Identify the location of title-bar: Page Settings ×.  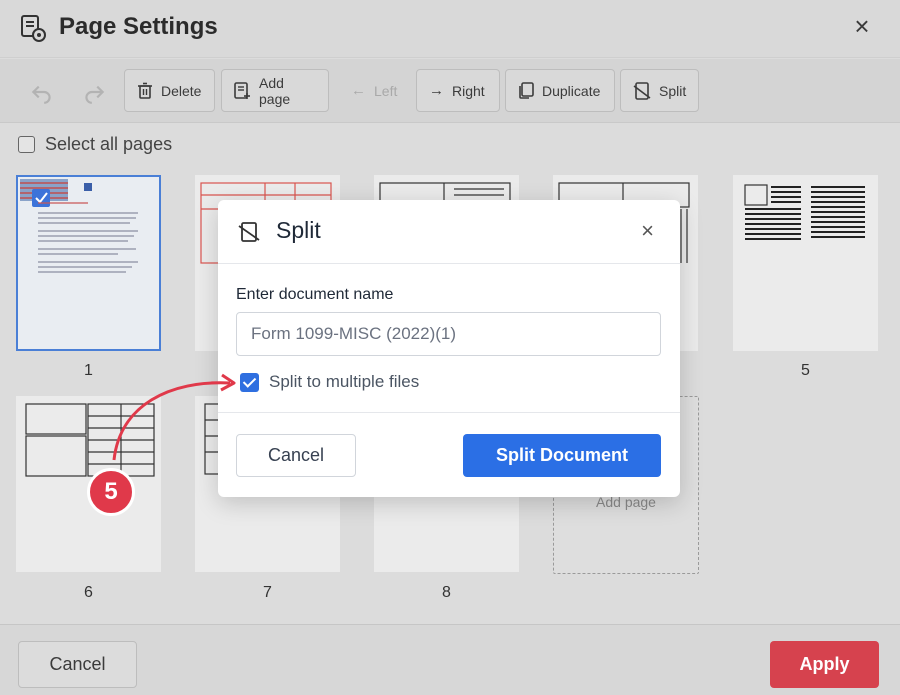
(450, 29).